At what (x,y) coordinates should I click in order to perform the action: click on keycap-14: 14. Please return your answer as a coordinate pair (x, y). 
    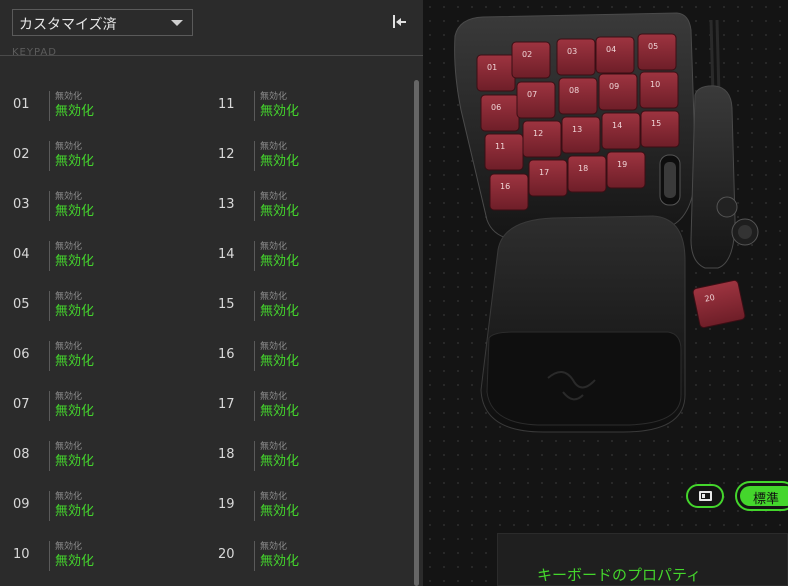
    Looking at the image, I should click on (621, 131).